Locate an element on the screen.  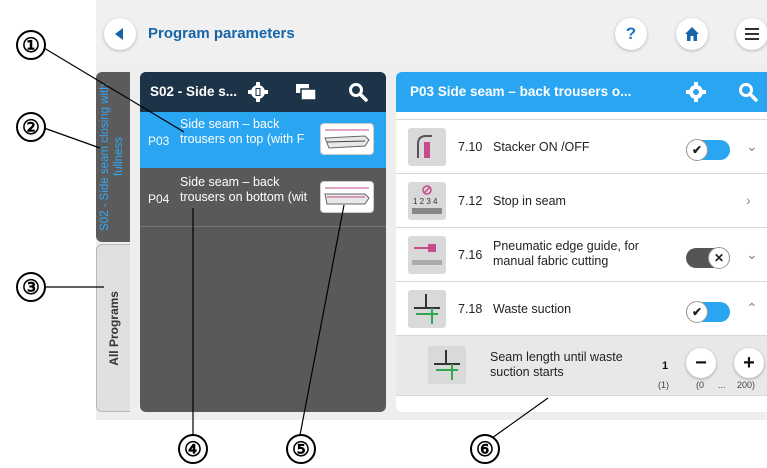
callout-3: ③ is located at coordinates (31, 287).